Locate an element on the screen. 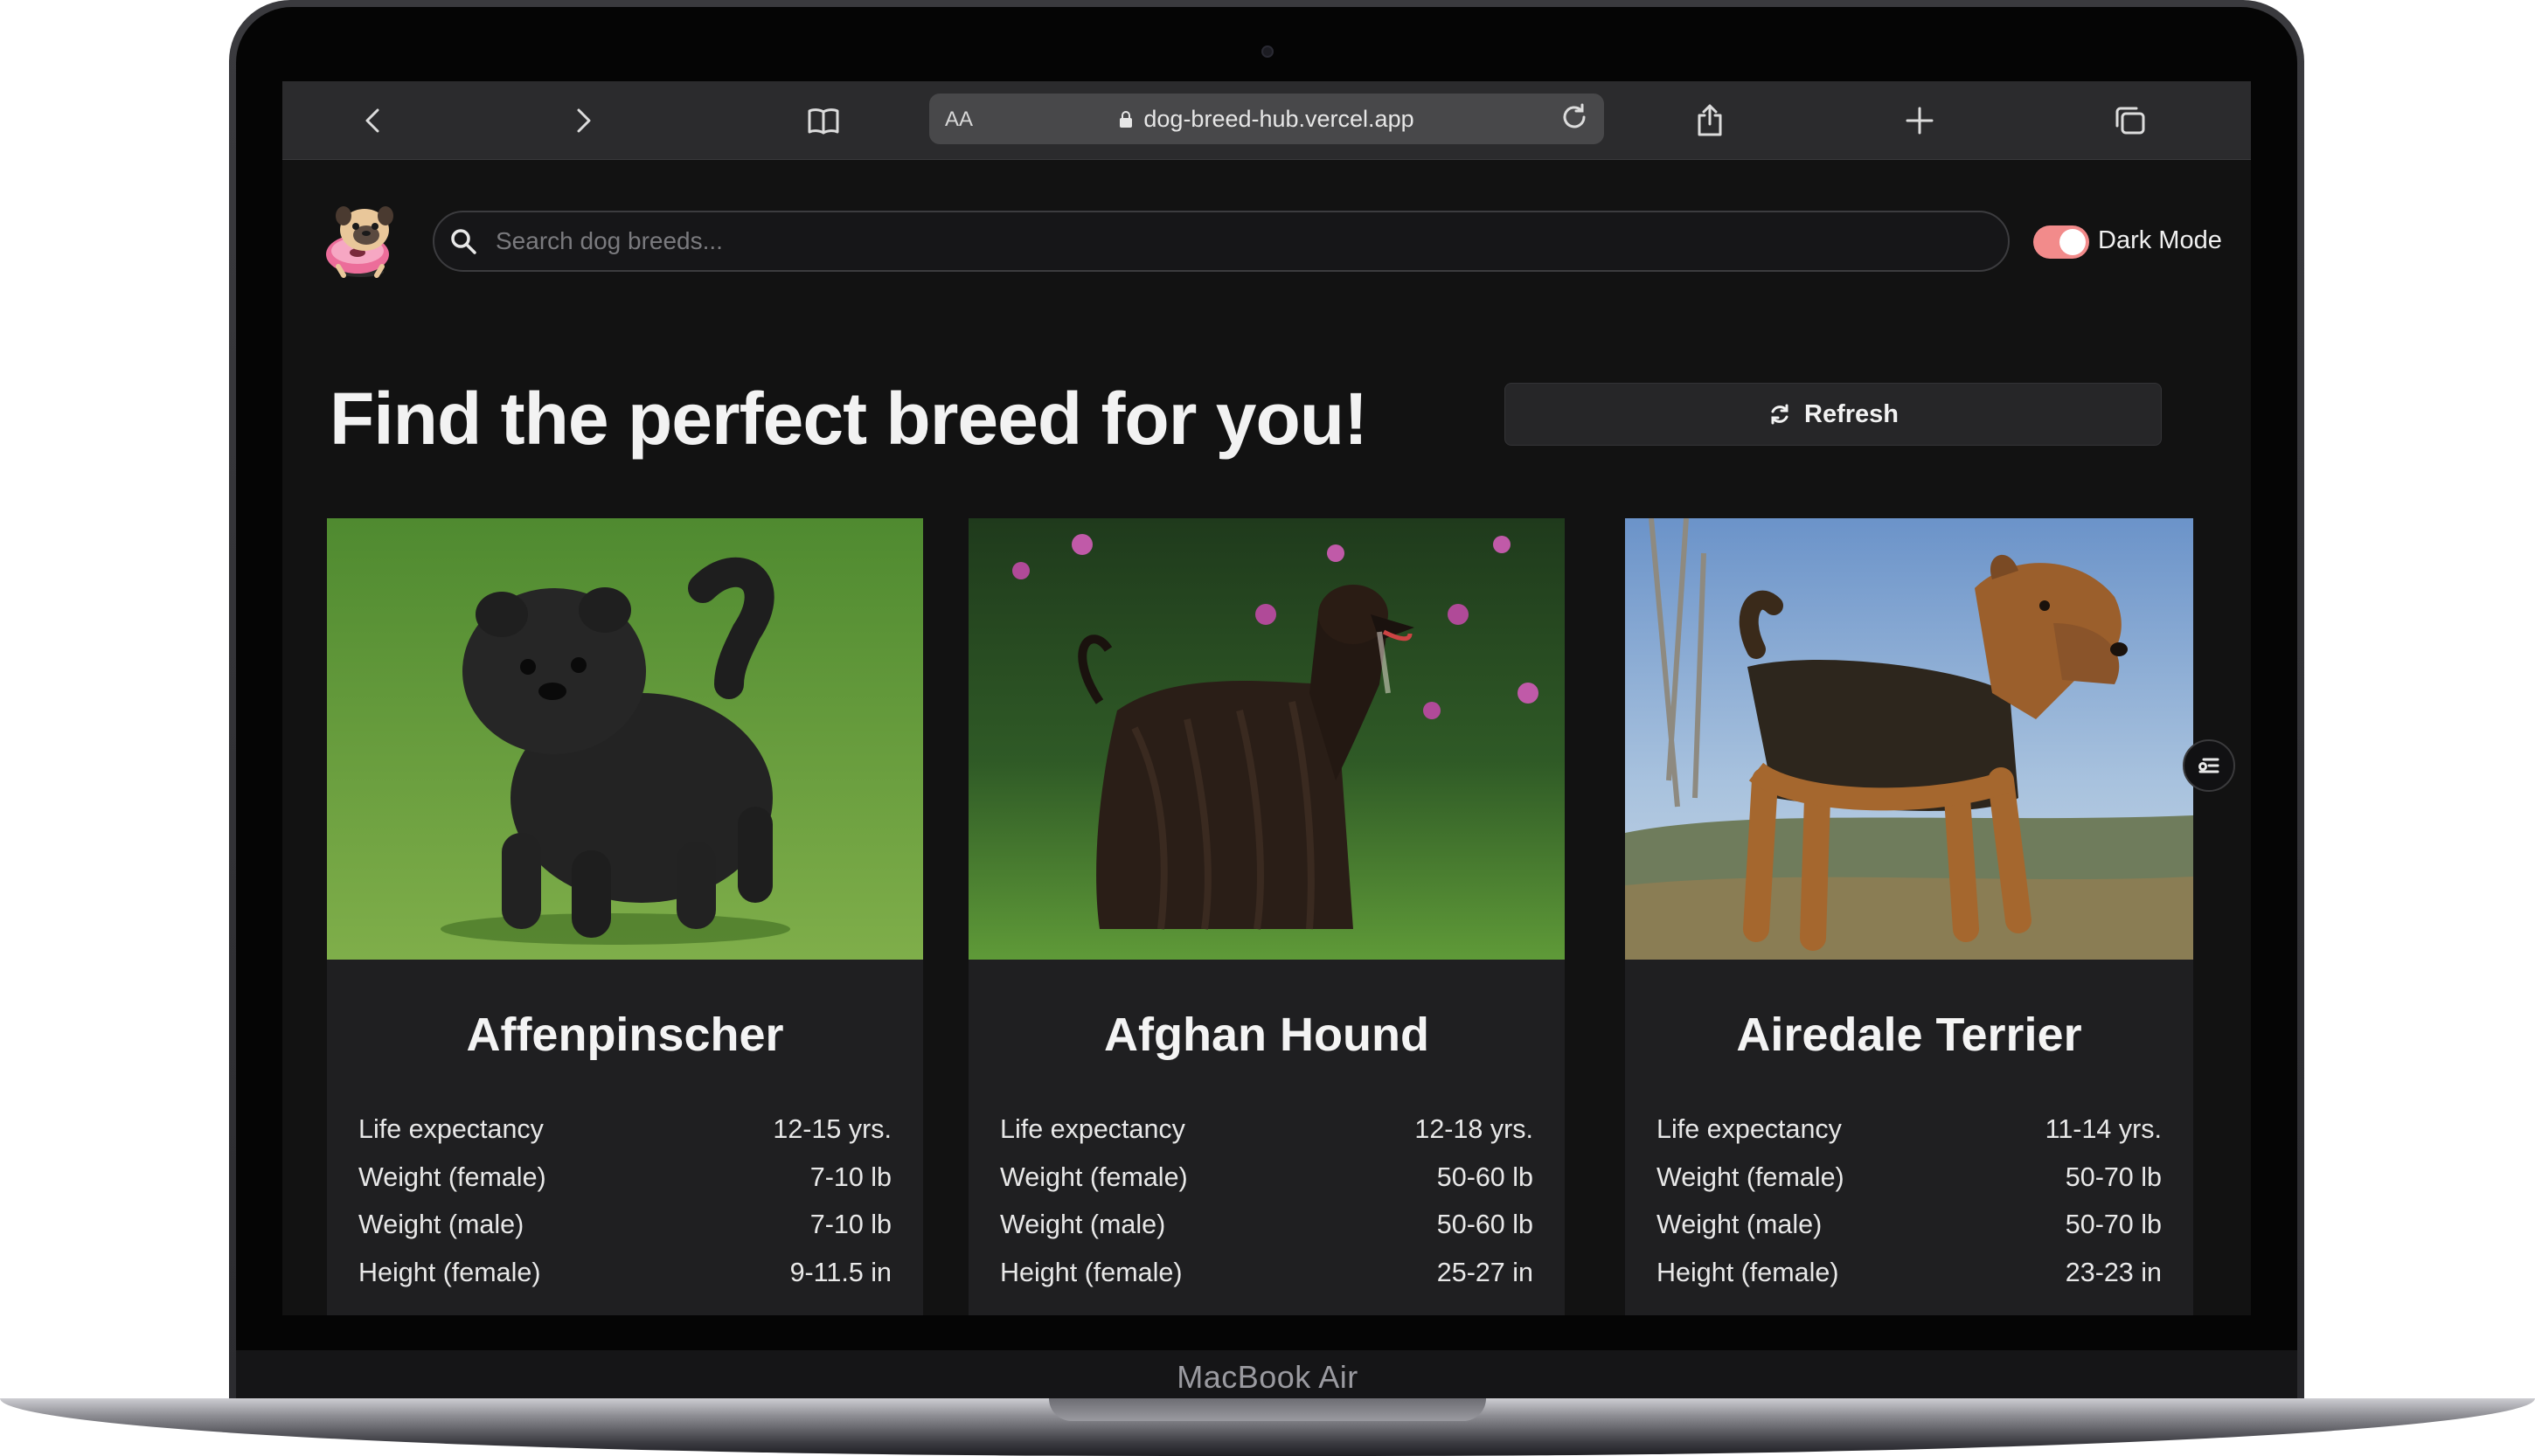  filter-icon is located at coordinates (2208, 765).